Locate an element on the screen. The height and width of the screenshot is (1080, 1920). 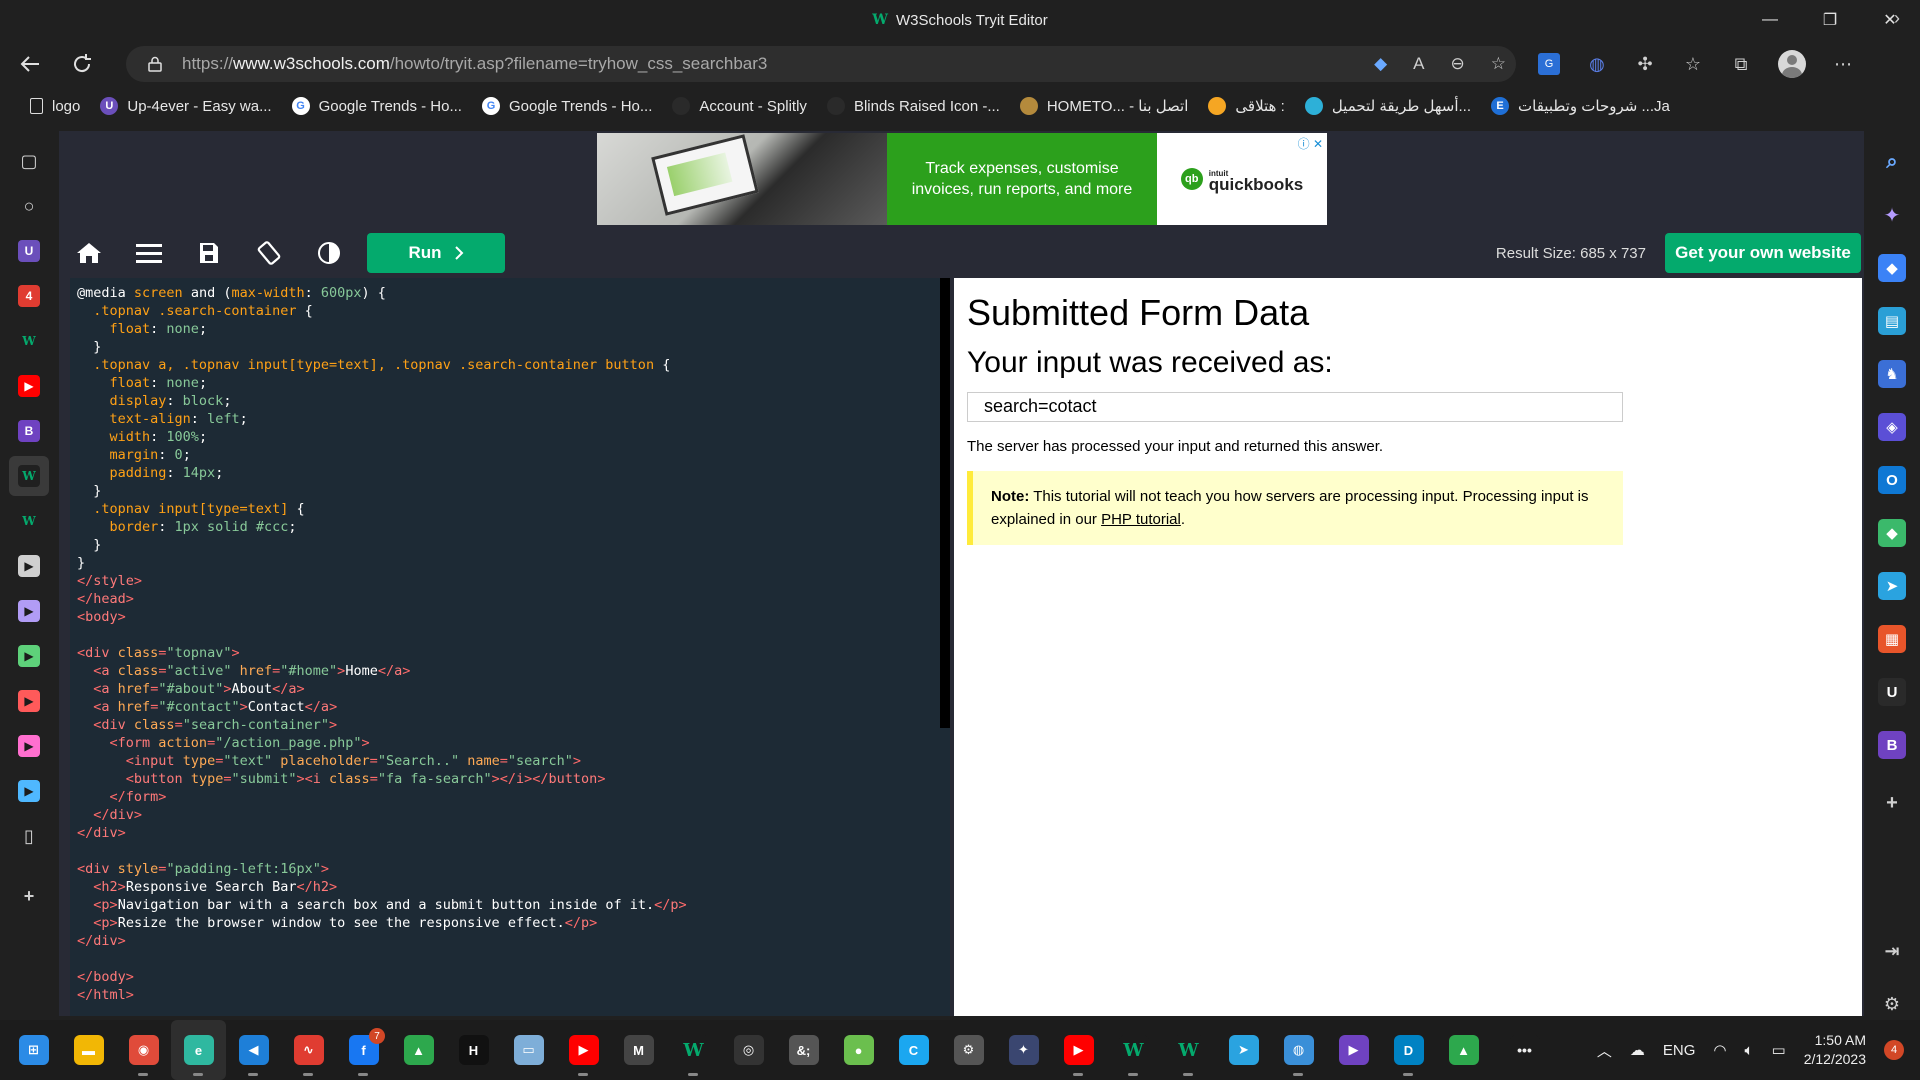
sidebar-tab: + is located at coordinates (29, 896).